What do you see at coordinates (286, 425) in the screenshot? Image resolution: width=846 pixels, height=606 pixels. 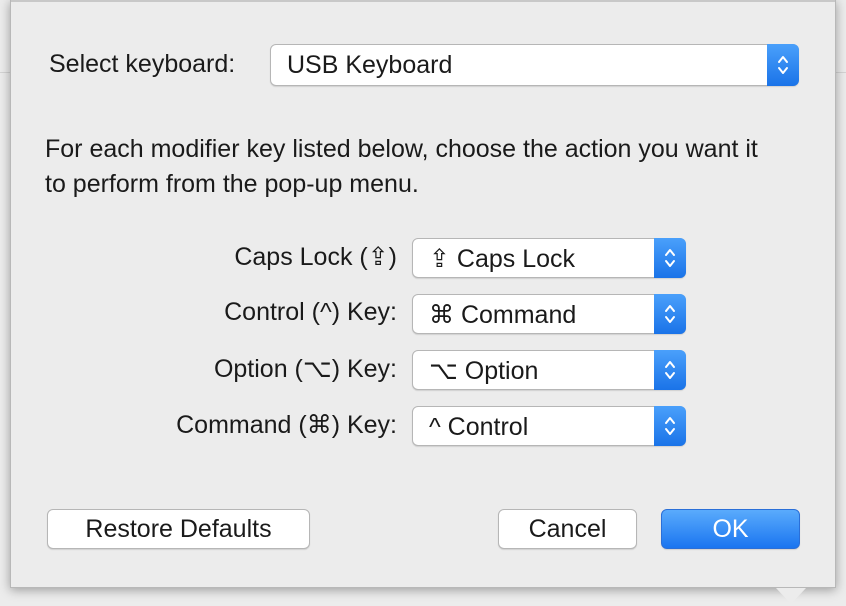 I see `command-key-label: Command (⌘) Key:` at bounding box center [286, 425].